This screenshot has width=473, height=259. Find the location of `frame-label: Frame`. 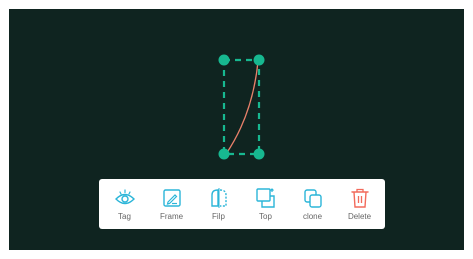

frame-label: Frame is located at coordinates (171, 216).